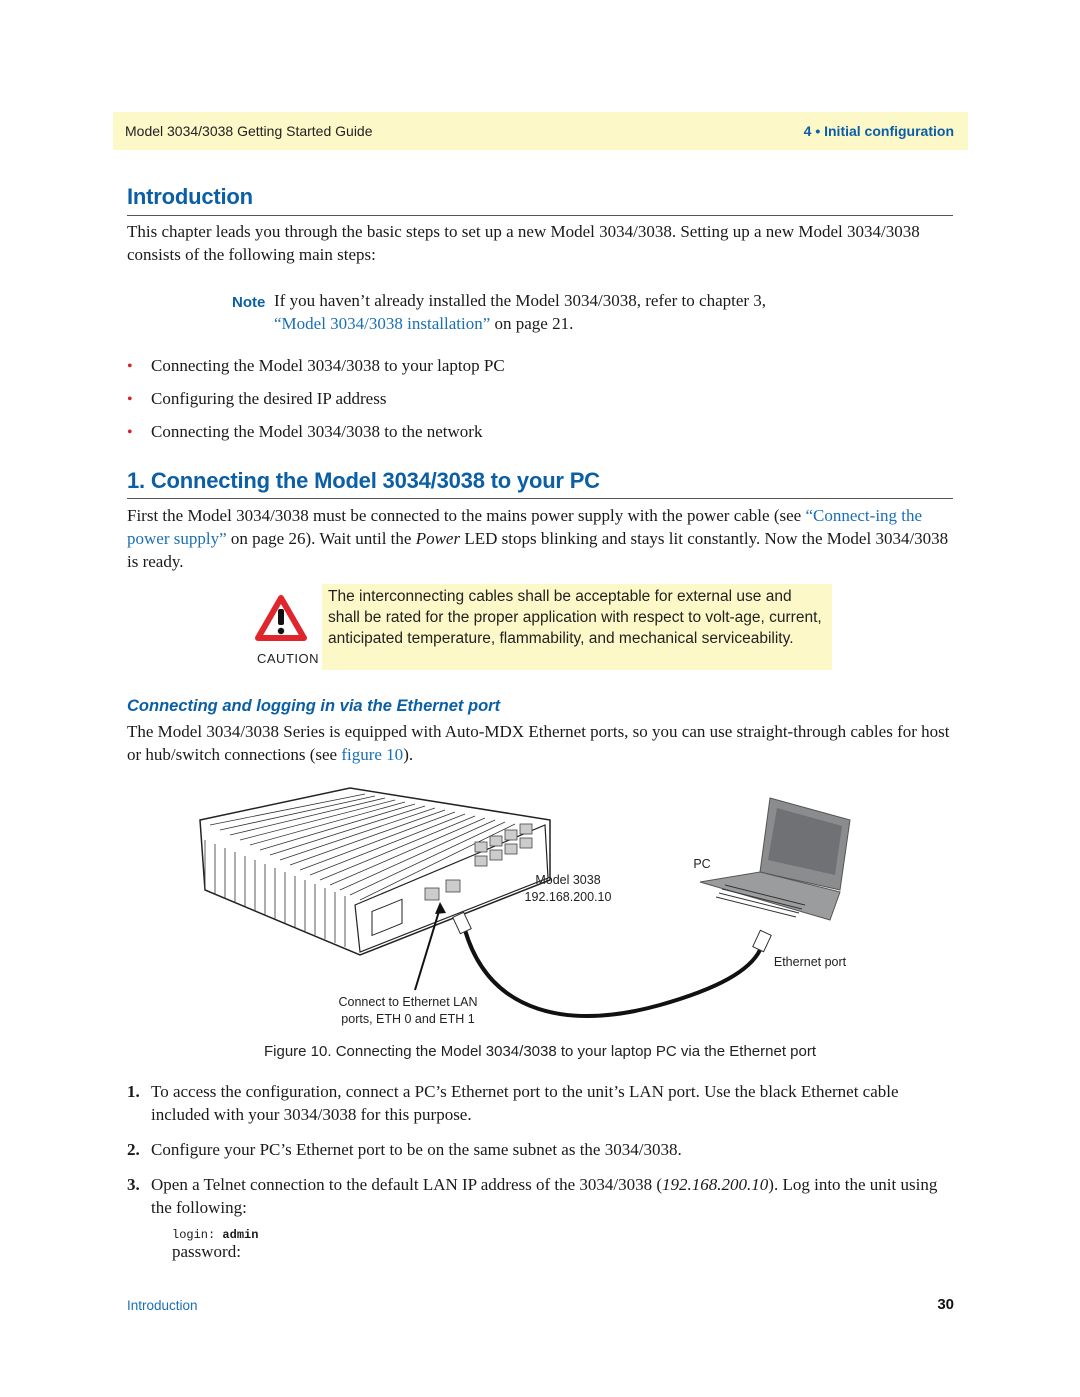 This screenshot has width=1080, height=1397. I want to click on note-label: Note, so click(249, 302).